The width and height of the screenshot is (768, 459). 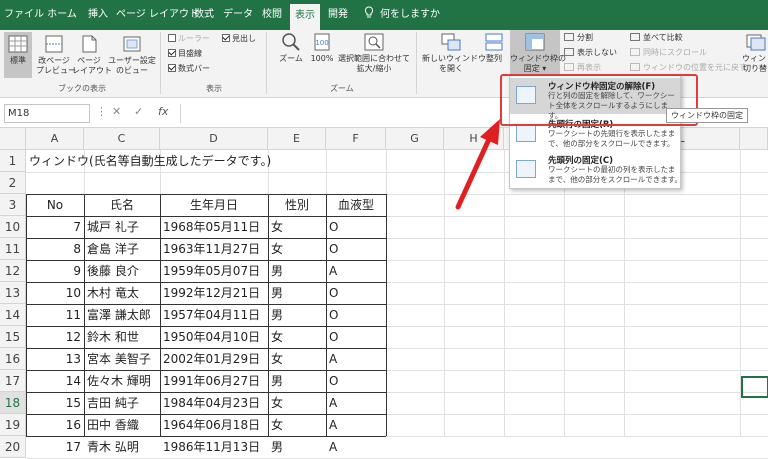 I want to click on sync-scroll-button: 同時にスクロール, so click(x=668, y=53).